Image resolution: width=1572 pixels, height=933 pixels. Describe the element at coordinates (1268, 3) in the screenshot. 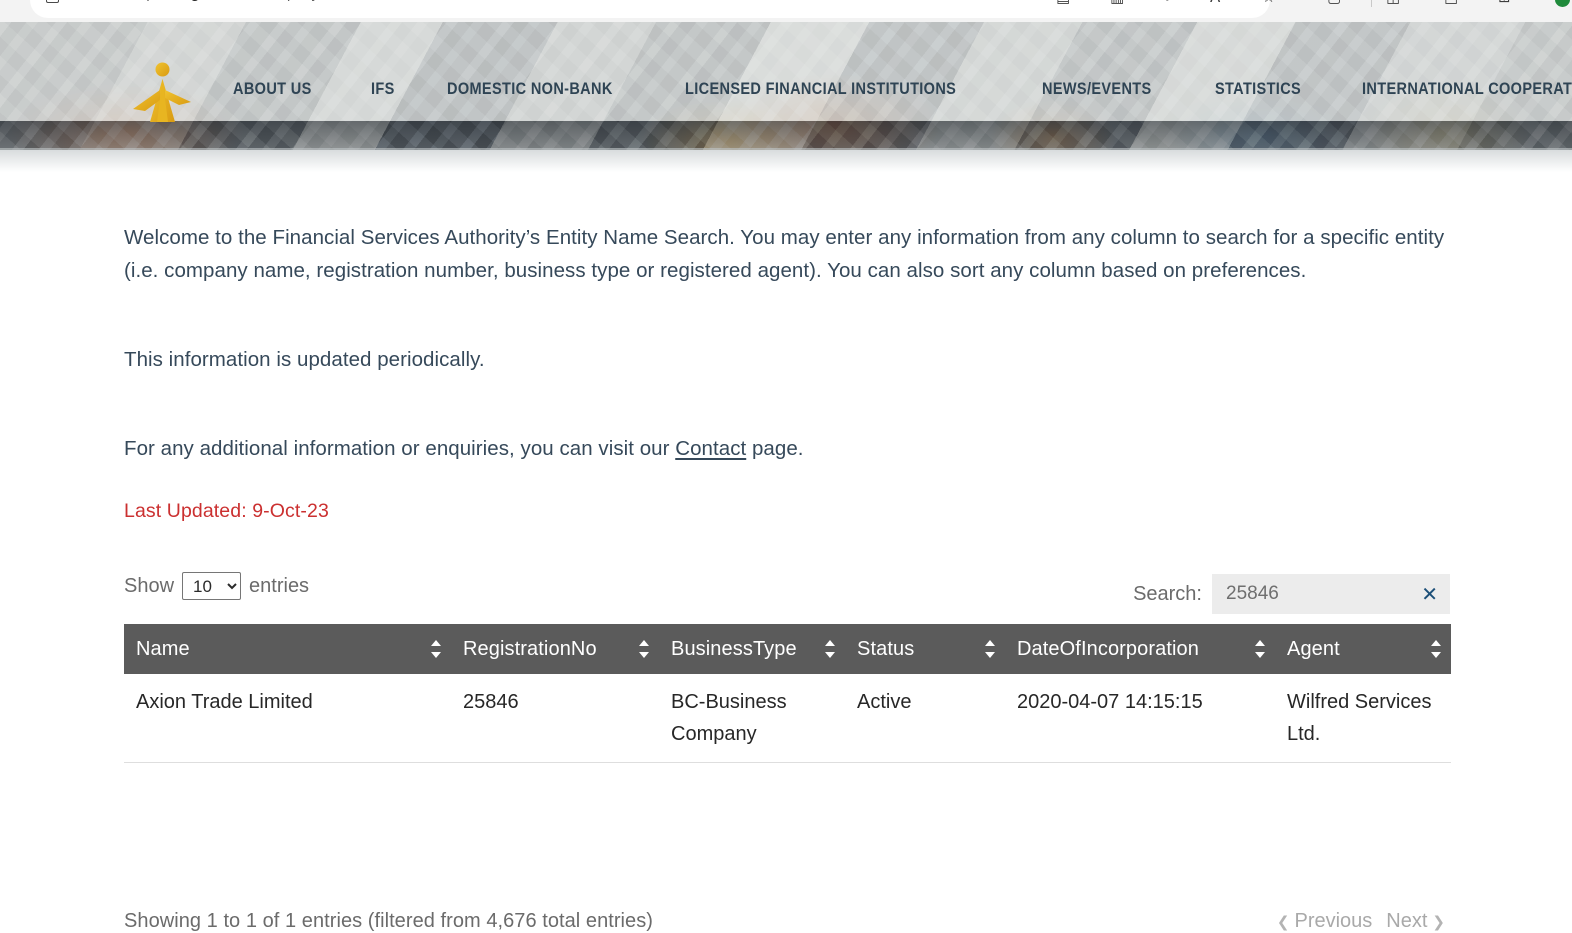

I see `bookmark-icon: ☆` at that location.